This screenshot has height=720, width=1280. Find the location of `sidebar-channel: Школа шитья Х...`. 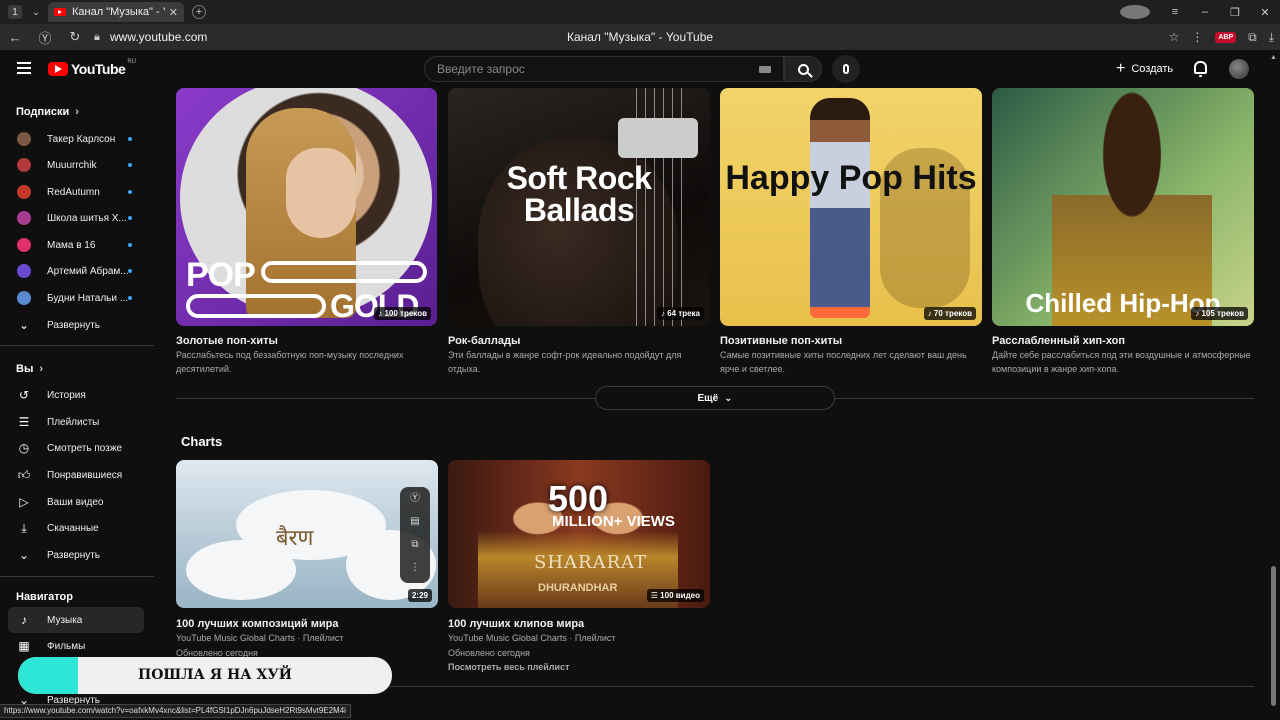

sidebar-channel: Школа шитья Х... is located at coordinates (76, 218).